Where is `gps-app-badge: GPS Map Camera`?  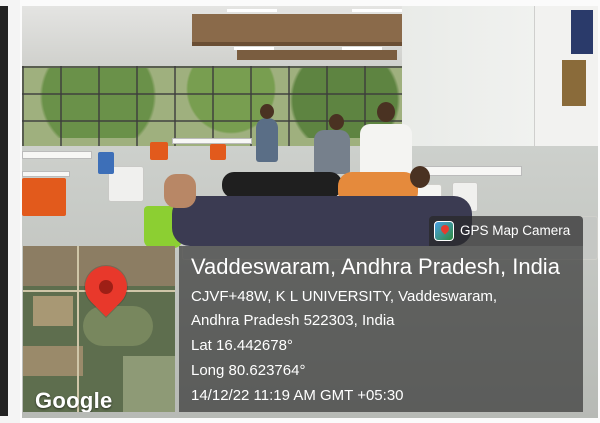
gps-app-badge: GPS Map Camera is located at coordinates (506, 231).